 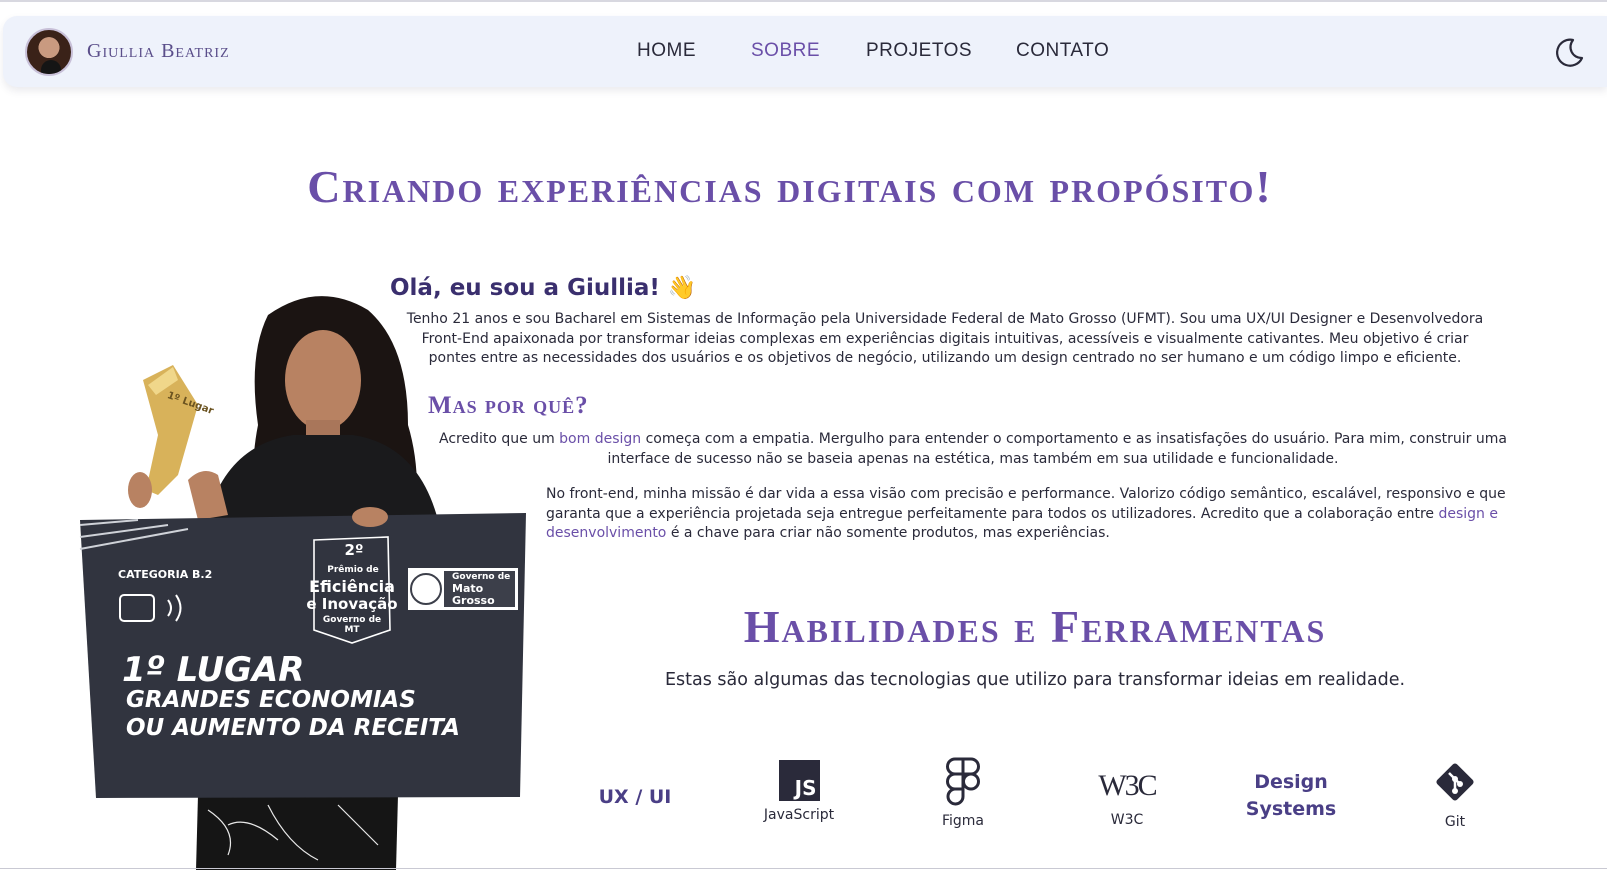 I want to click on skill-git: Git, so click(x=1455, y=795).